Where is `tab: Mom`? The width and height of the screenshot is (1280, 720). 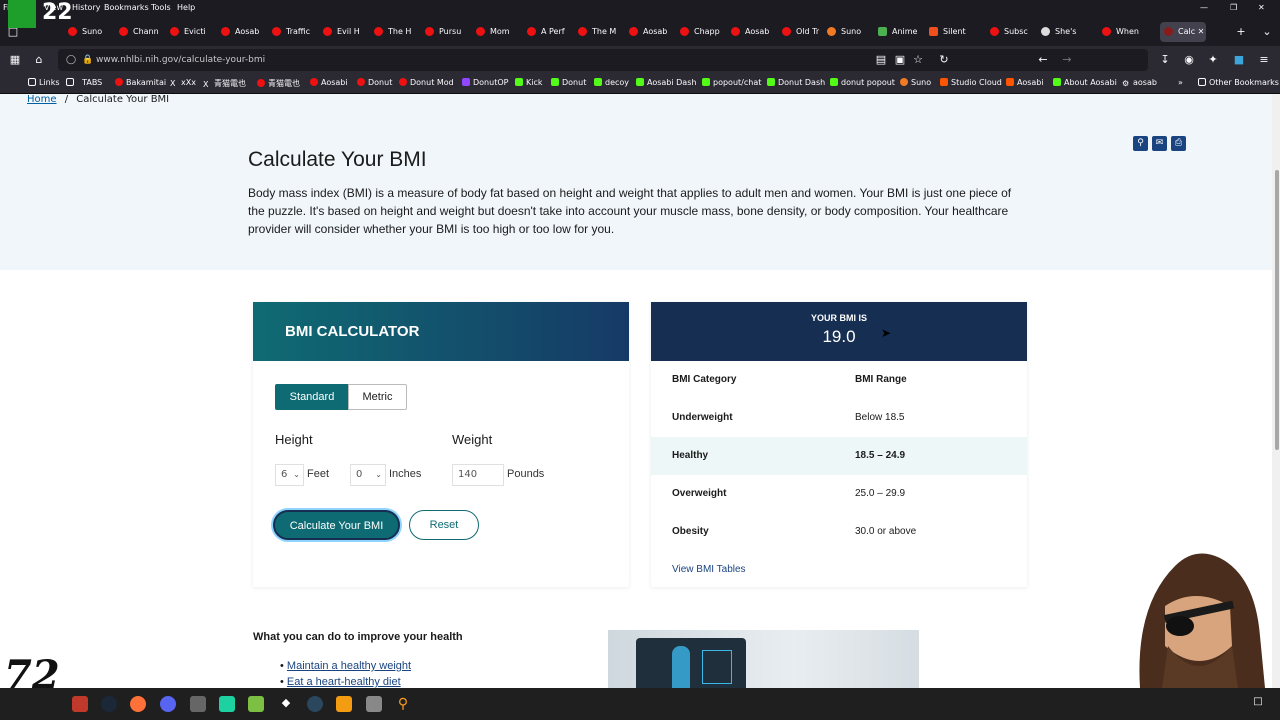 tab: Mom is located at coordinates (501, 32).